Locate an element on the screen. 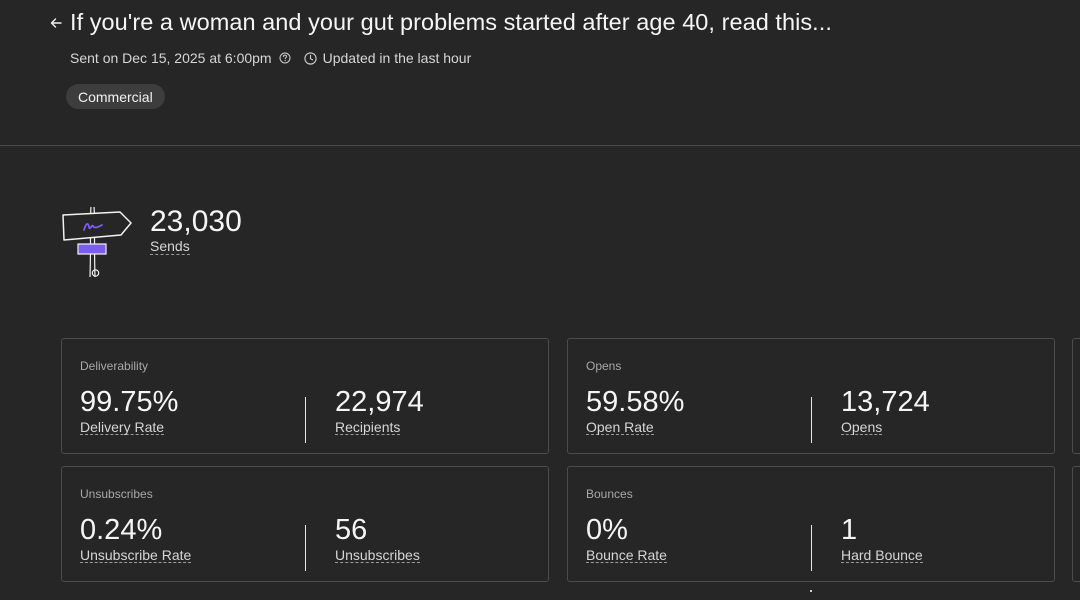 This screenshot has width=1080, height=600. metric-value: 0.24% is located at coordinates (121, 530).